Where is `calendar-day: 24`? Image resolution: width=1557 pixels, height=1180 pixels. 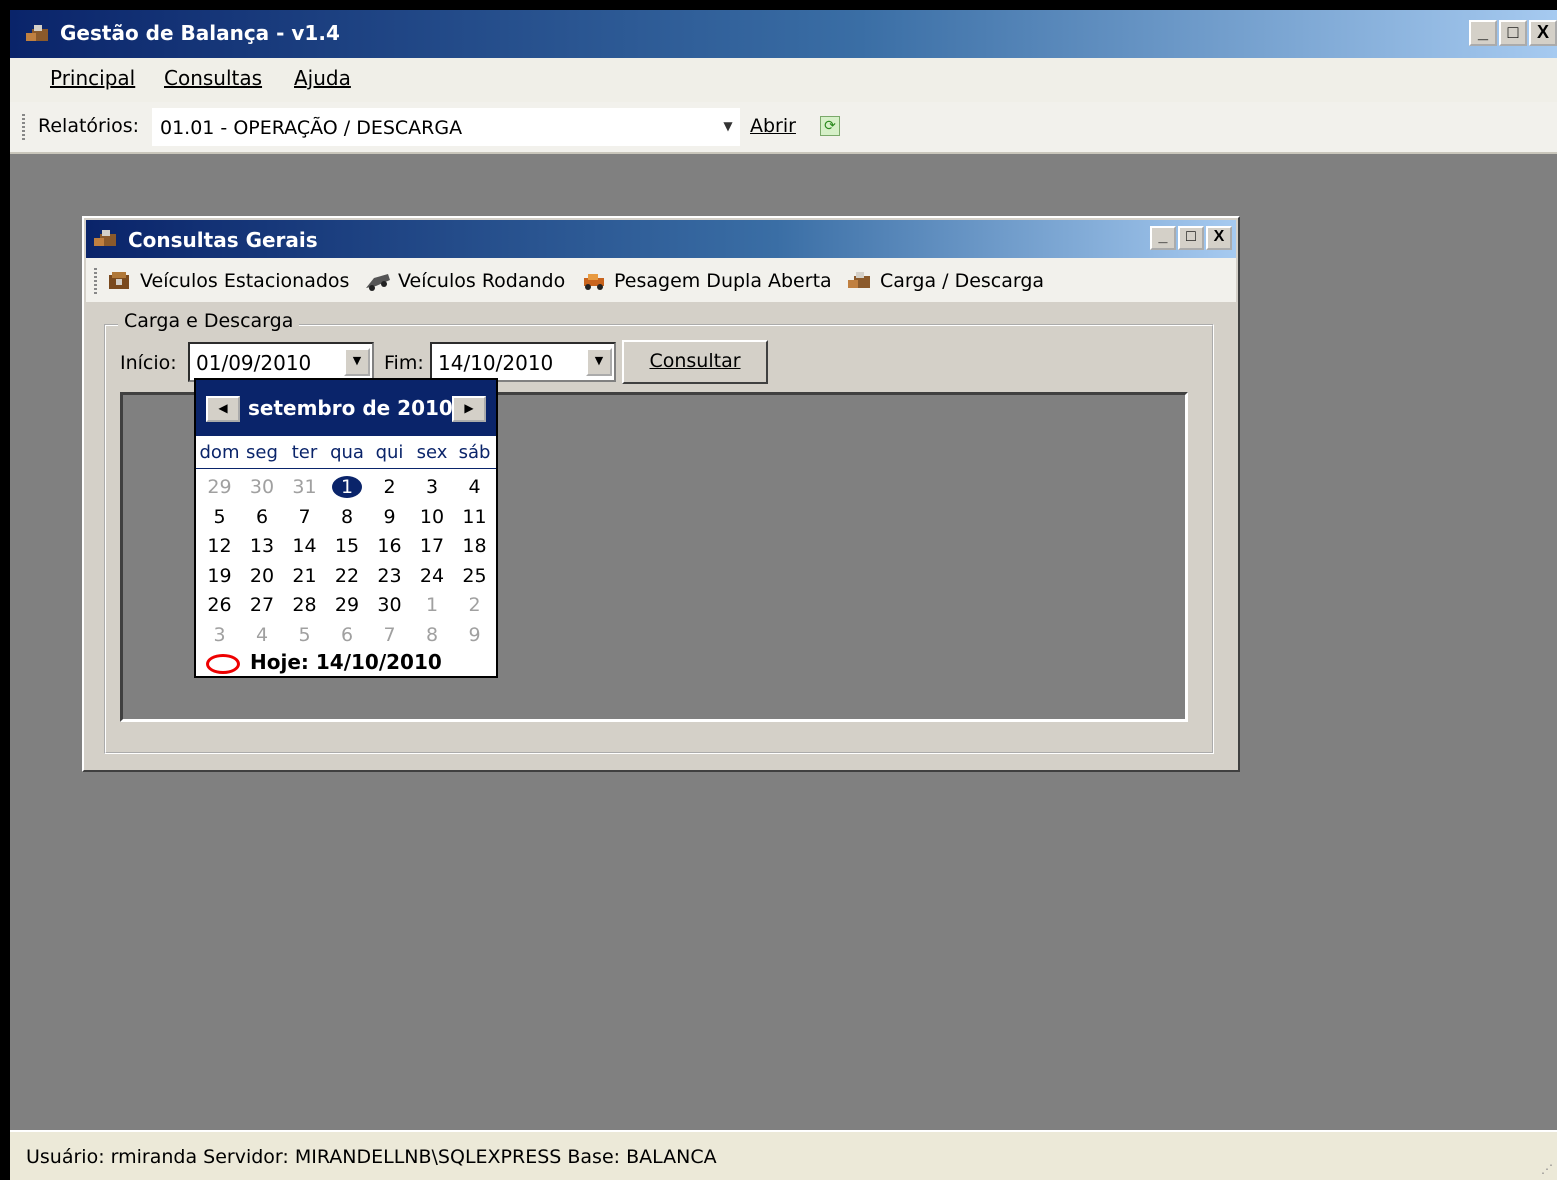 calendar-day: 24 is located at coordinates (432, 576).